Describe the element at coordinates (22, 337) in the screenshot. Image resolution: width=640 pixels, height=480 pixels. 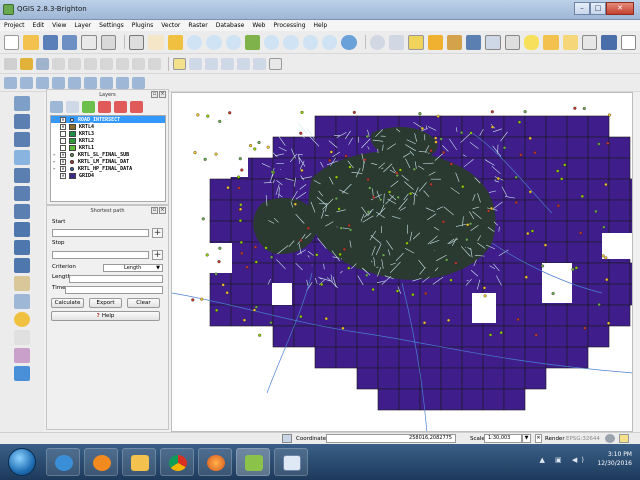
I see `new-gpx-layer-icon` at that location.